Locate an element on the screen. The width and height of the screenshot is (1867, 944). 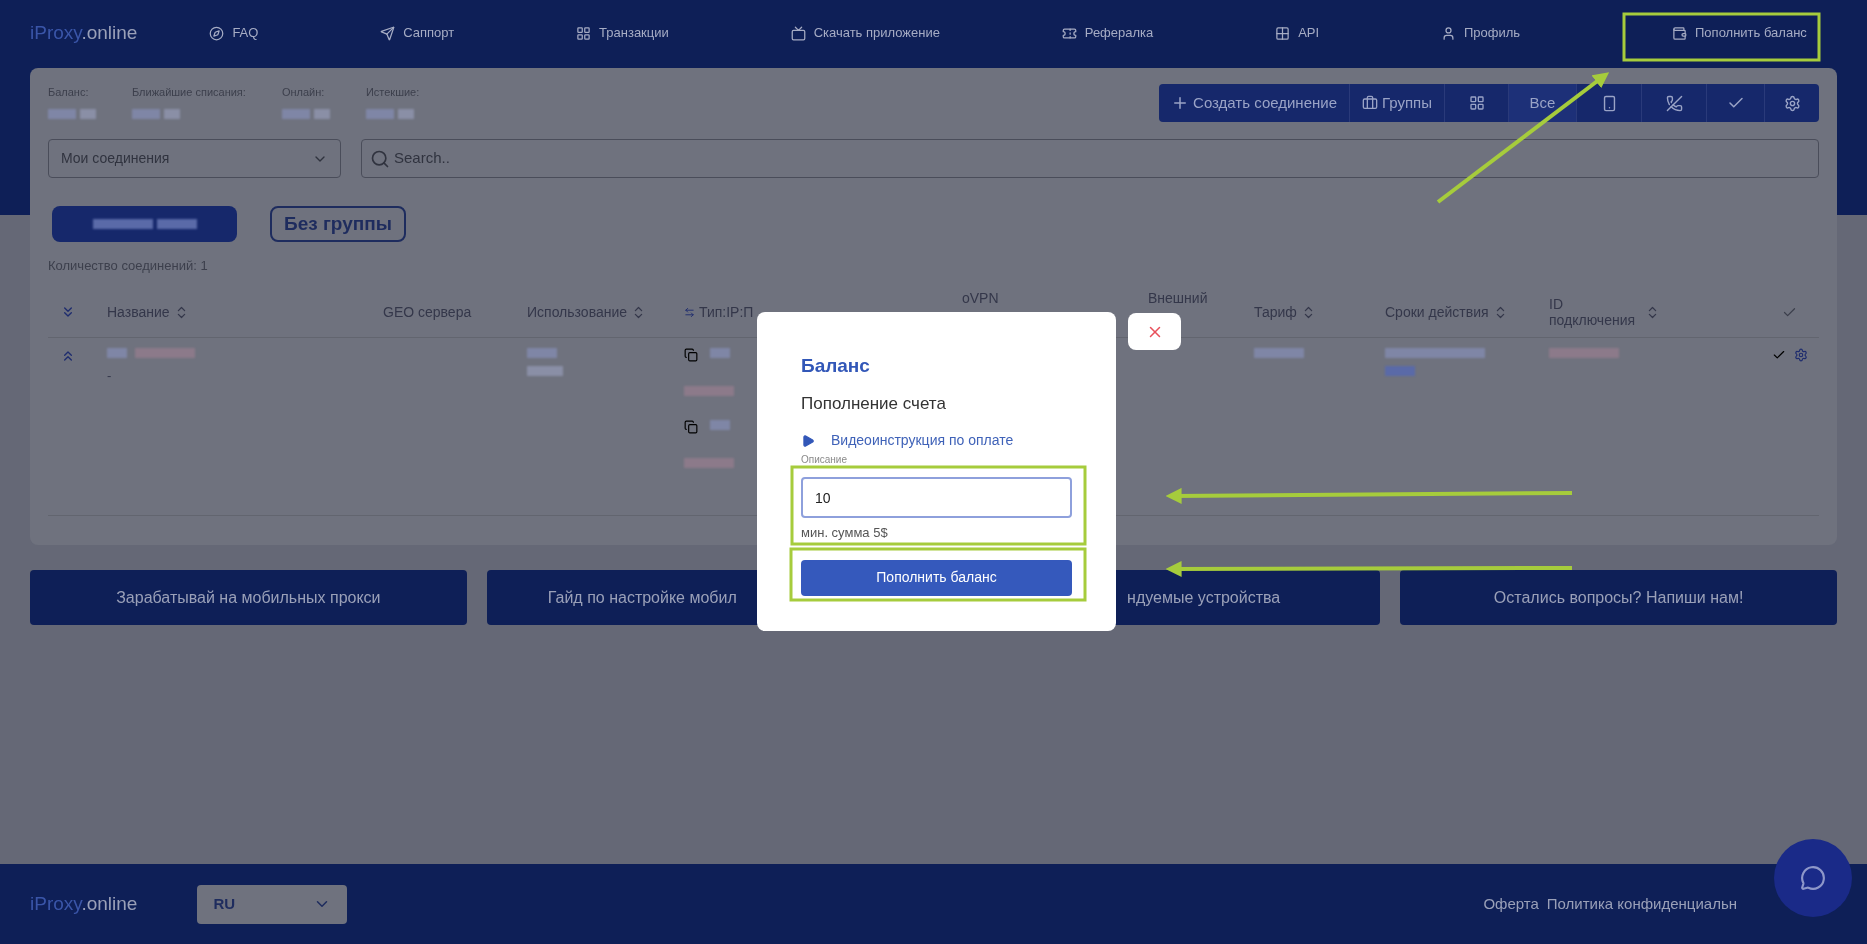
nav-link: API is located at coordinates (1297, 33).